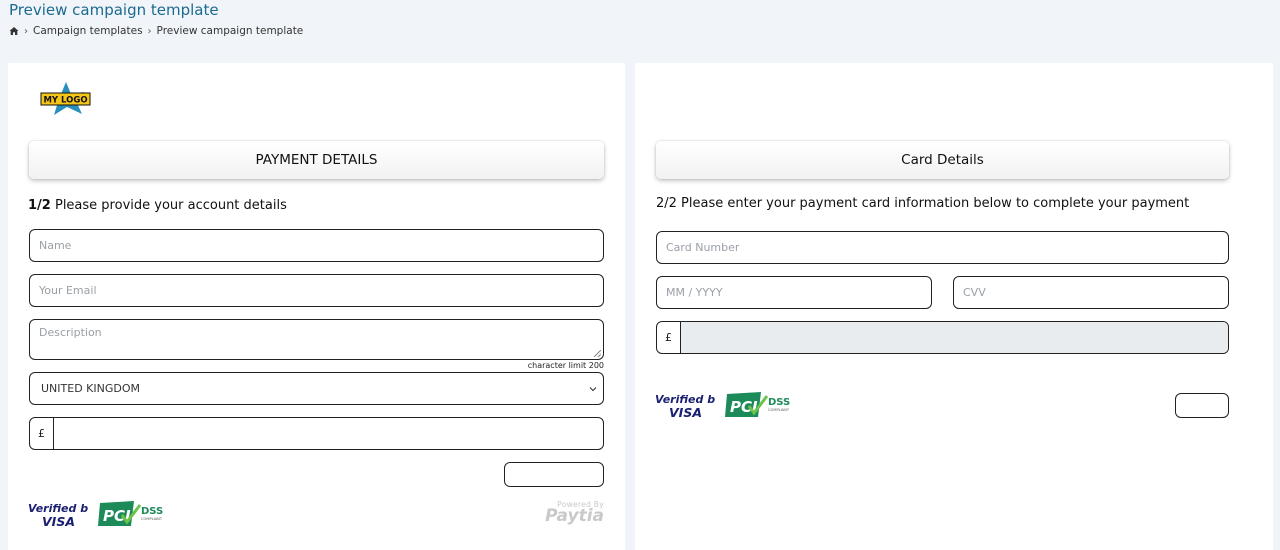 Image resolution: width=1280 pixels, height=550 pixels. Describe the element at coordinates (316, 339) in the screenshot. I see `description-textarea: Description` at that location.